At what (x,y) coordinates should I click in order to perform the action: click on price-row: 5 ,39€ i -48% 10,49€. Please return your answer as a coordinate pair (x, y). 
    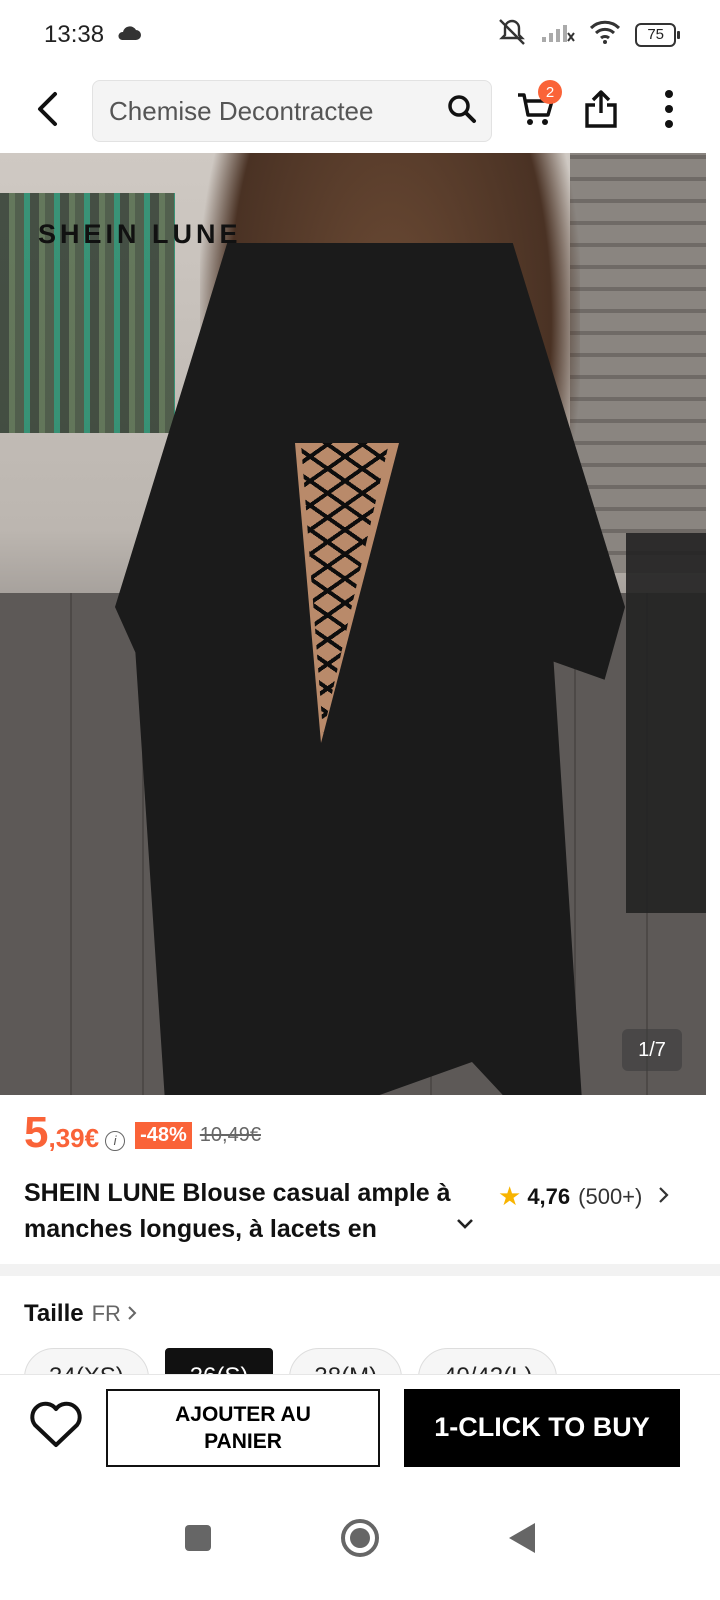
    Looking at the image, I should click on (142, 1133).